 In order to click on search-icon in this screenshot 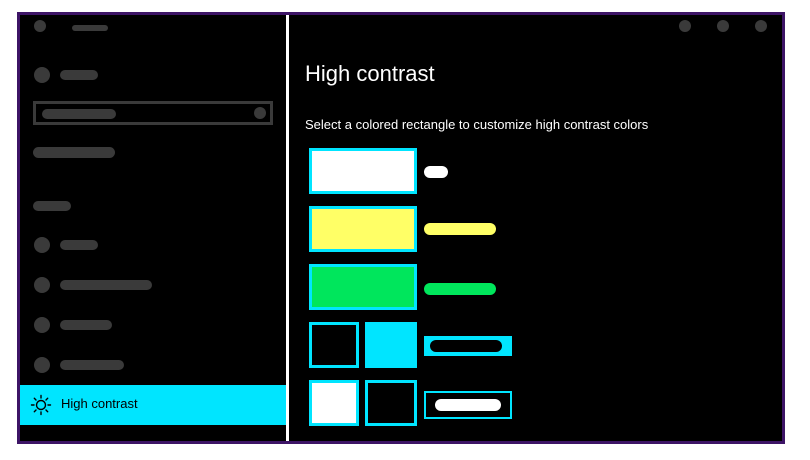, I will do `click(260, 113)`.